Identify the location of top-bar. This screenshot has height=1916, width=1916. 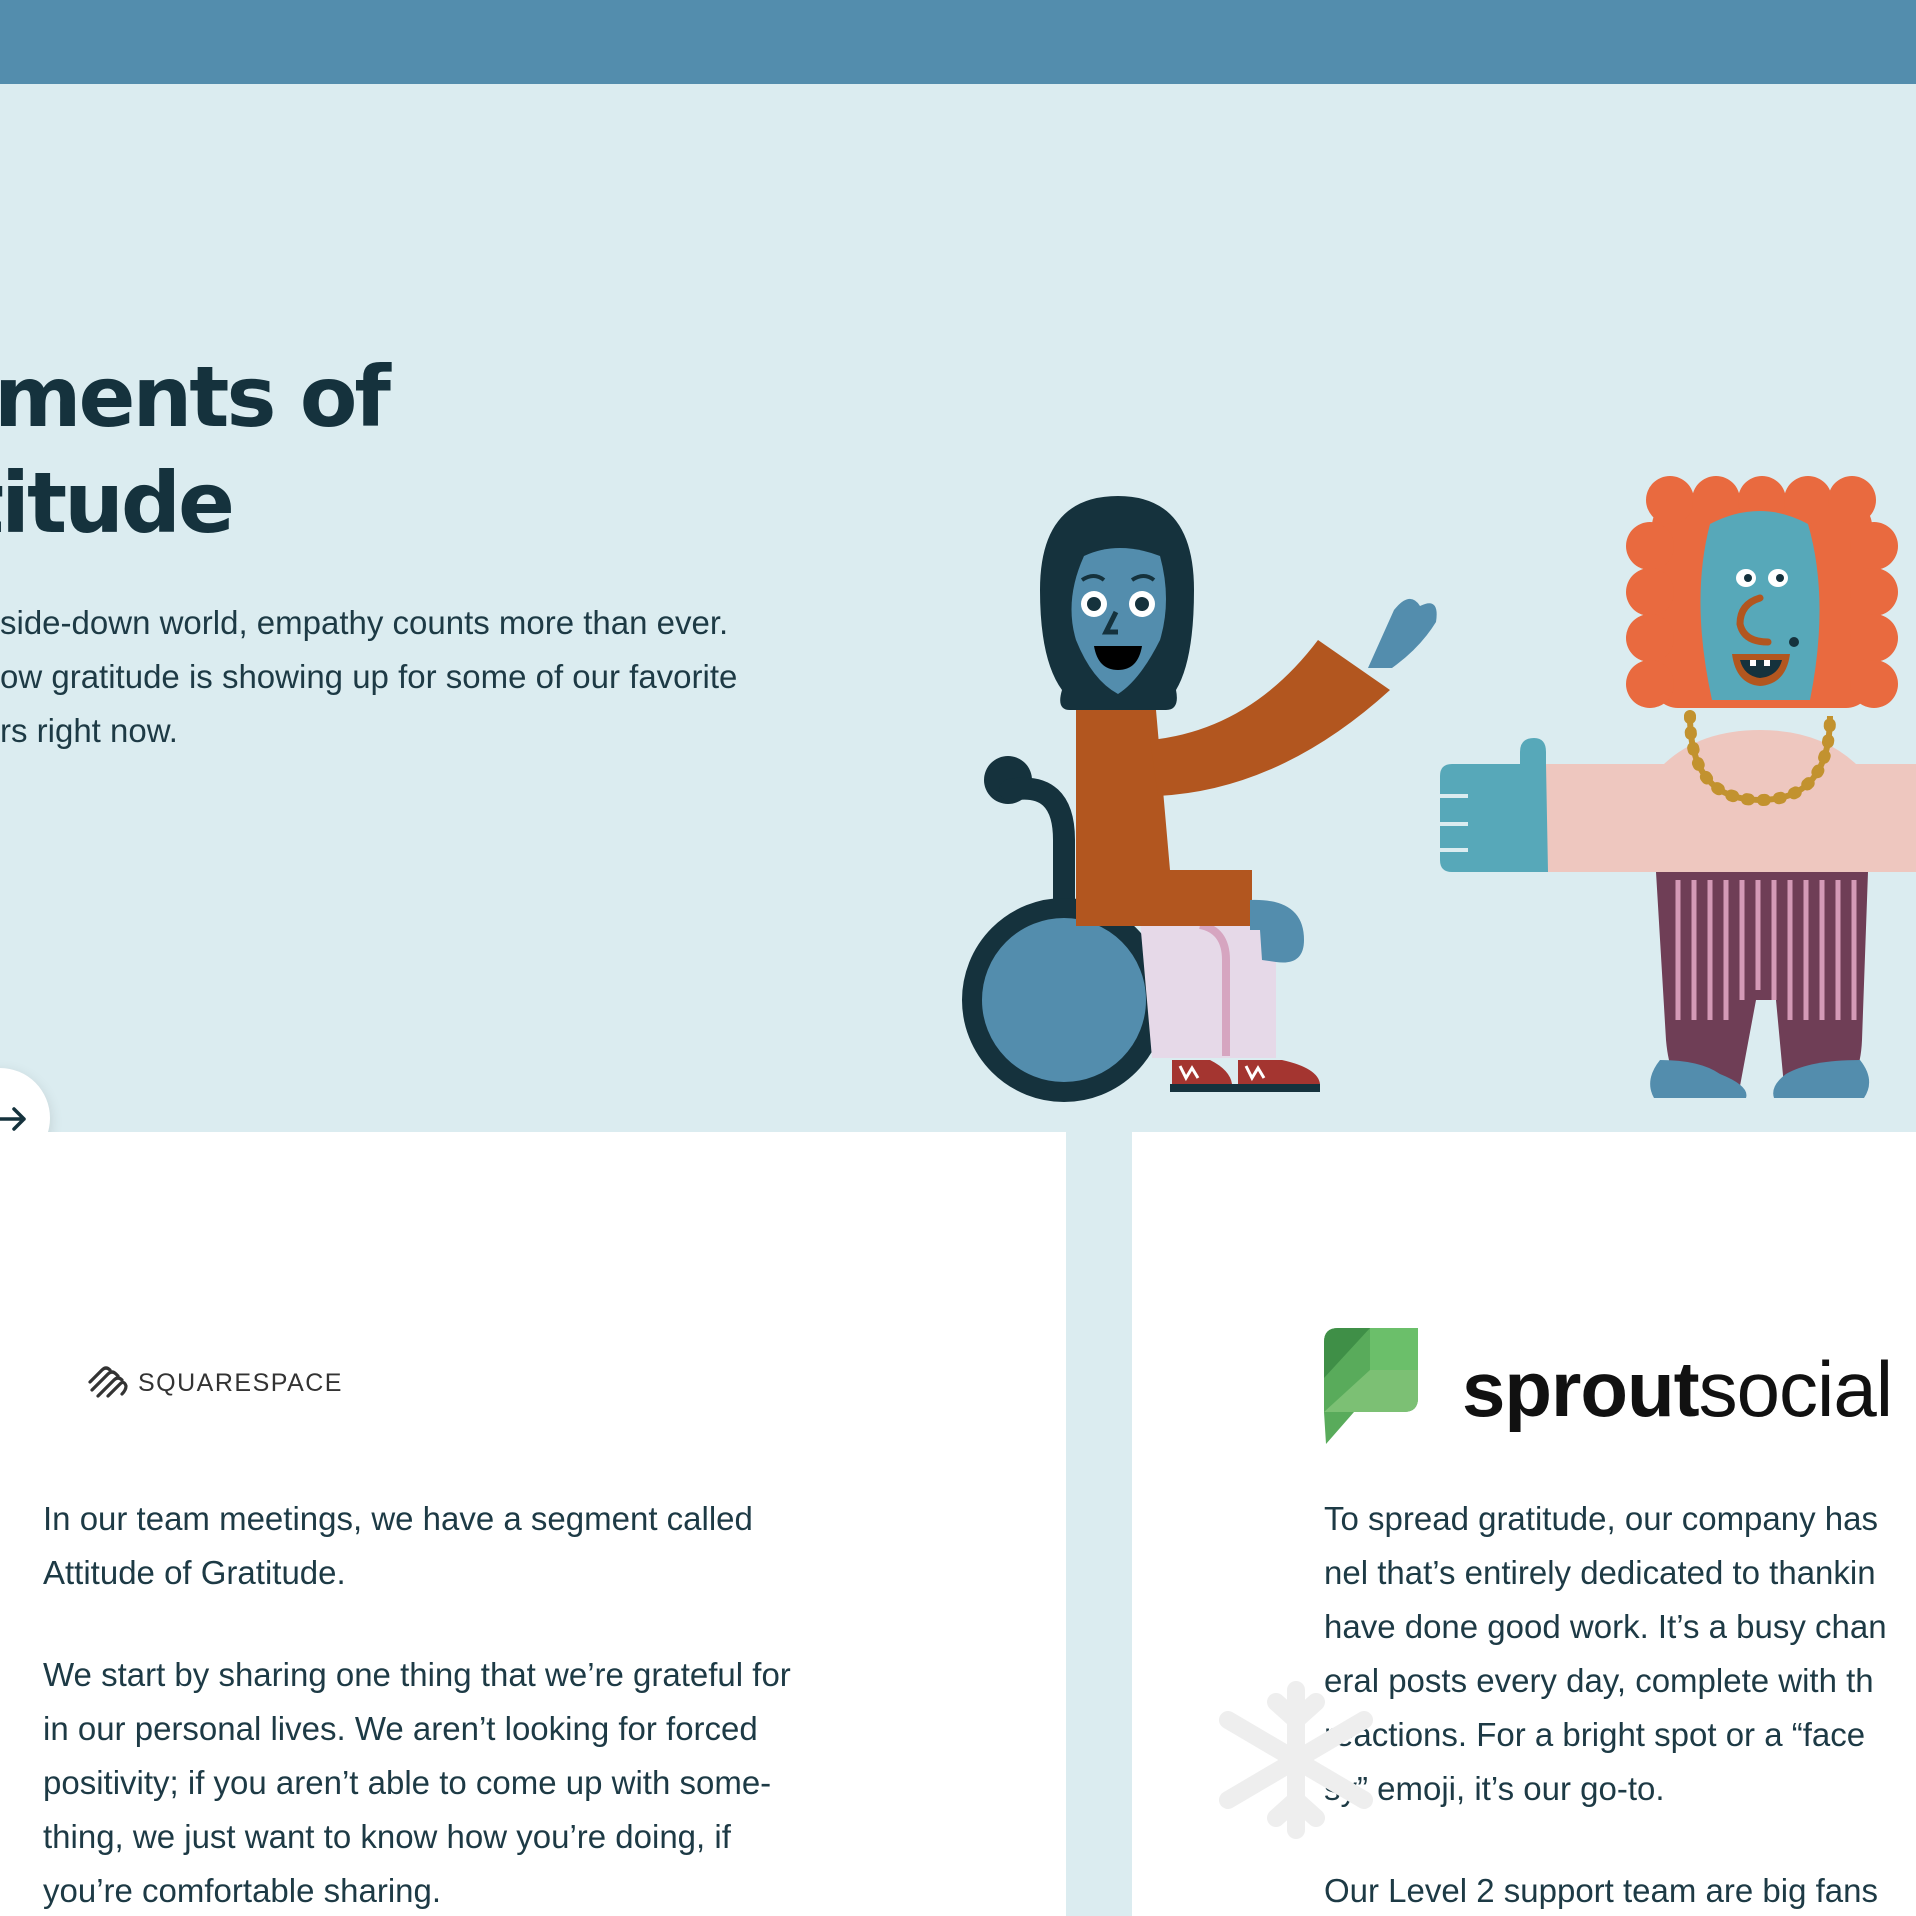
(958, 42).